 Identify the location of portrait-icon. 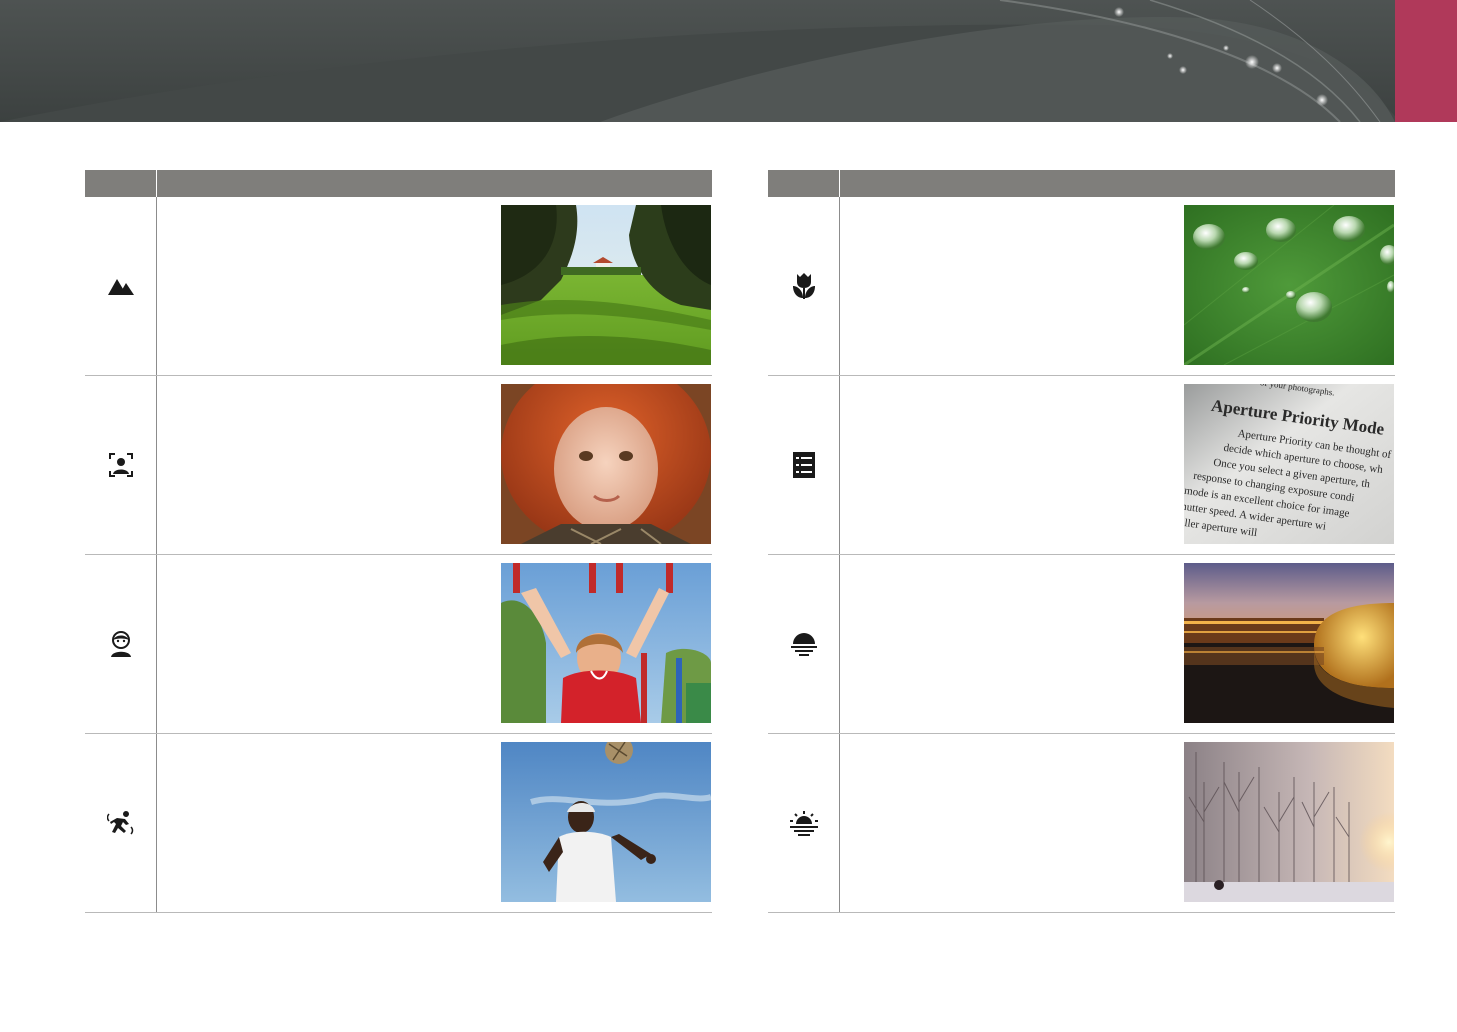
(120, 465).